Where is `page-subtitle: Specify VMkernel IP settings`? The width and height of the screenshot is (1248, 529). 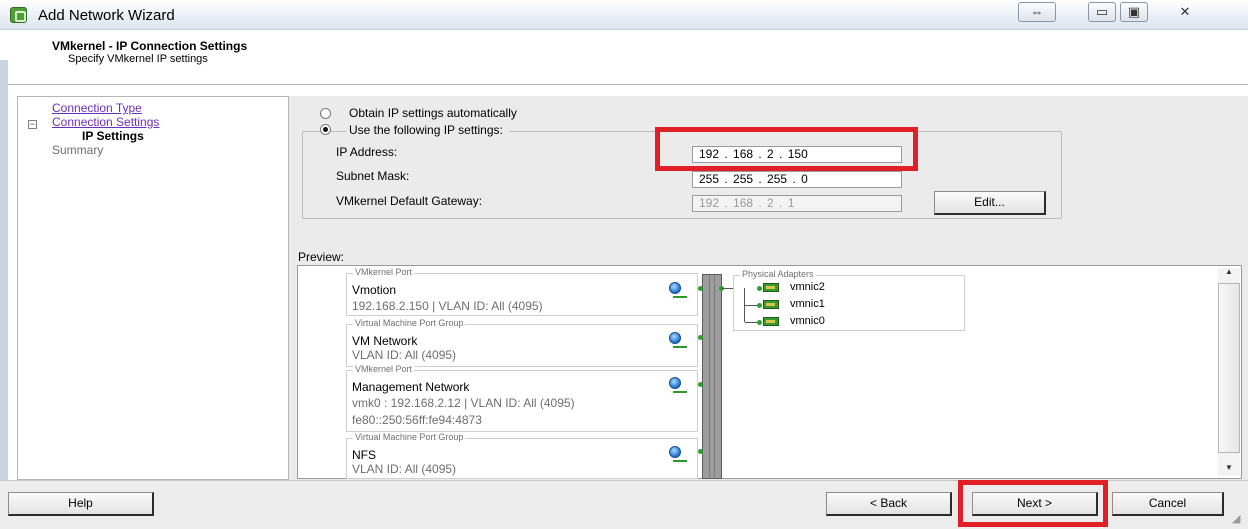 page-subtitle: Specify VMkernel IP settings is located at coordinates (138, 59).